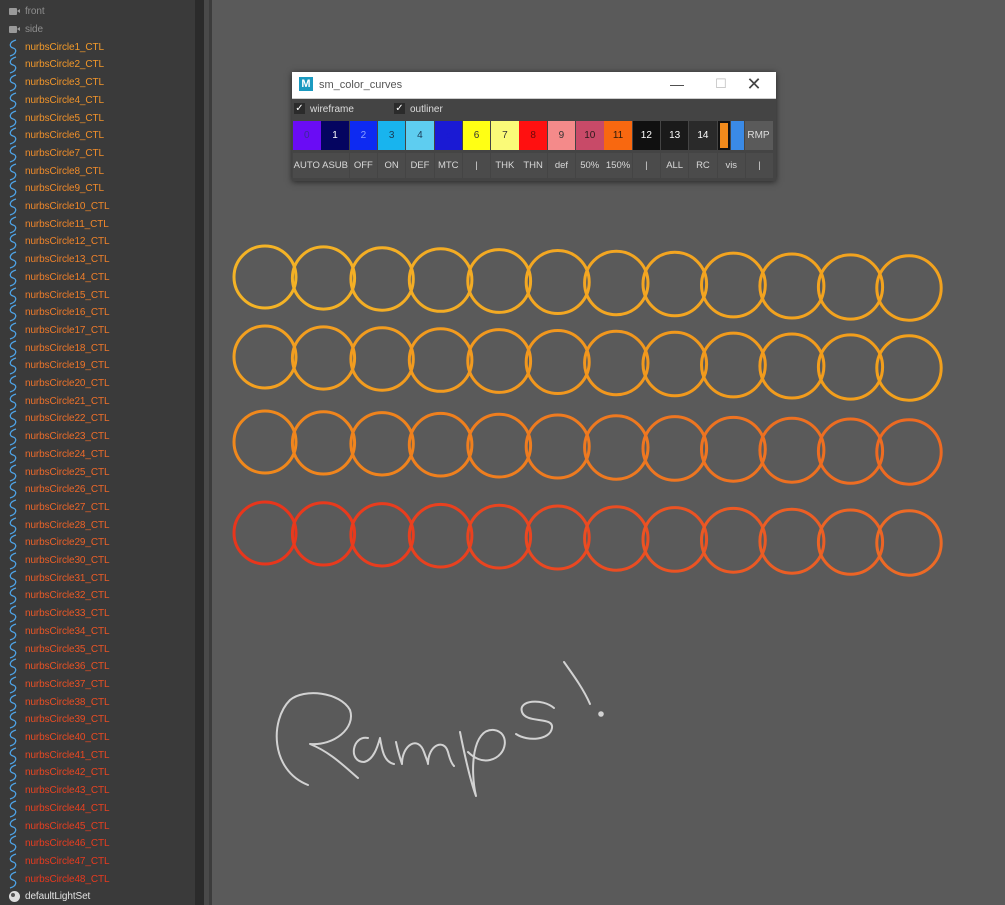  Describe the element at coordinates (505, 135) in the screenshot. I see `color-swatch-7: 7` at that location.